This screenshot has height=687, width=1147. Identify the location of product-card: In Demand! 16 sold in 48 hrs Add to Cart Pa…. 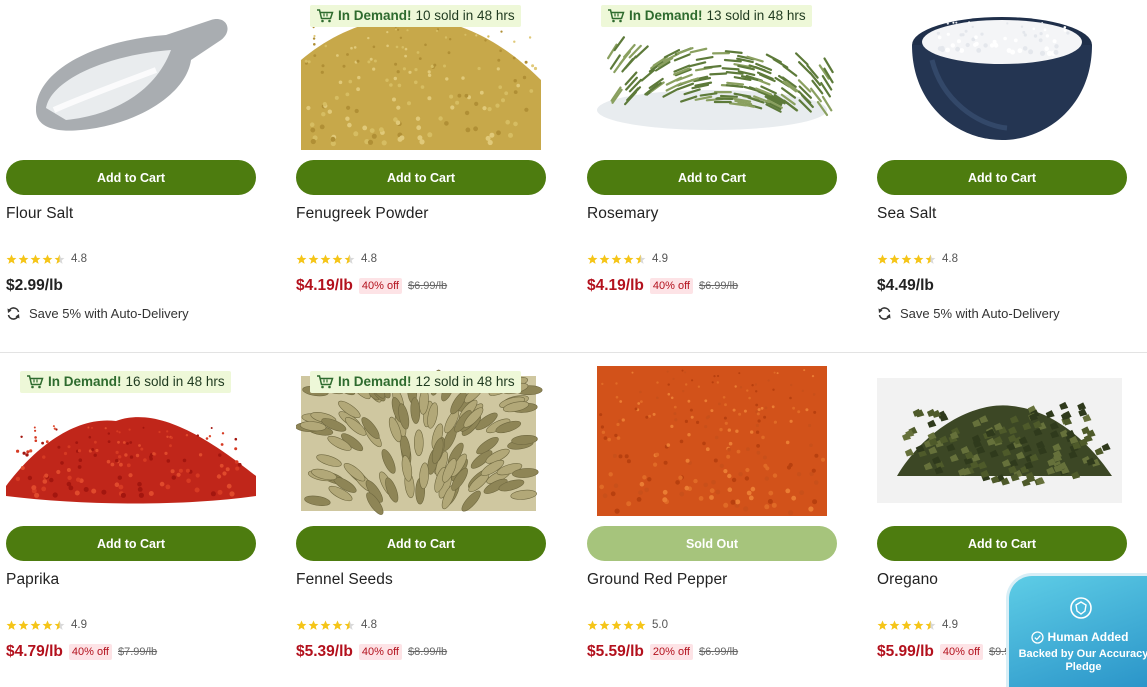
(136, 520).